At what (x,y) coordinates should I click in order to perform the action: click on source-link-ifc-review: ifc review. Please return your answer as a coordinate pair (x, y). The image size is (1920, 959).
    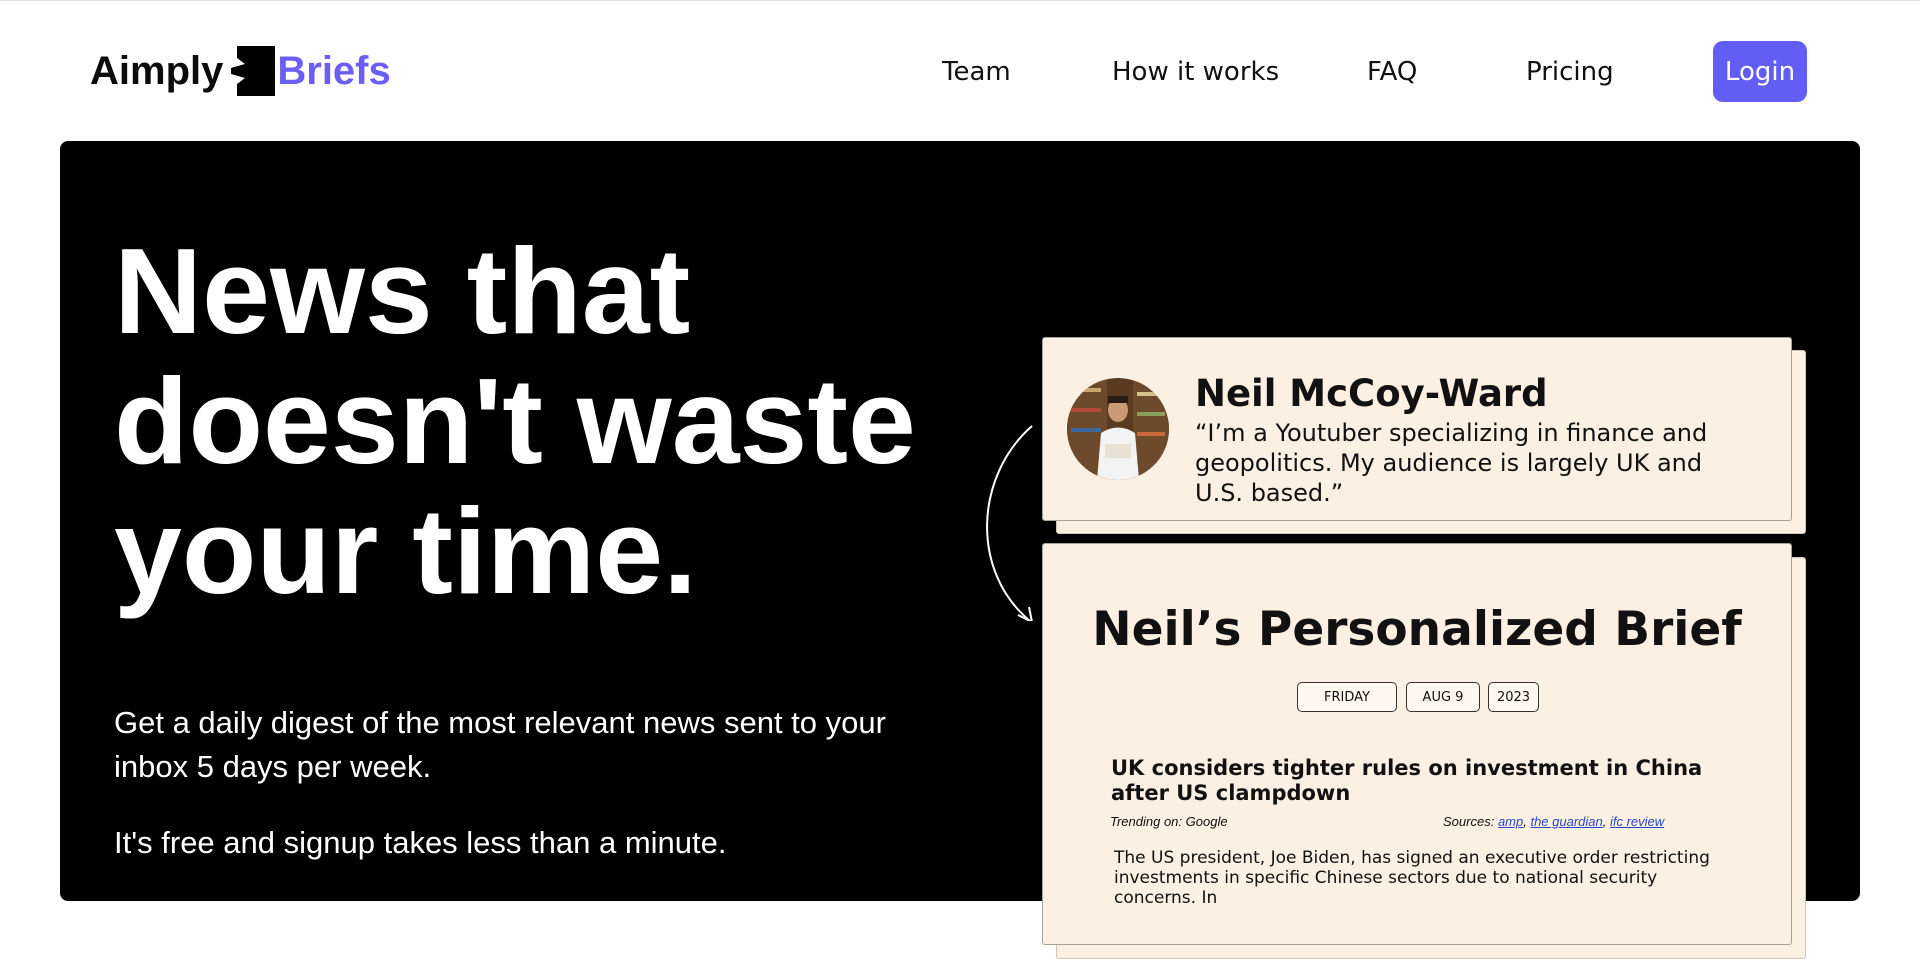
    Looking at the image, I should click on (1637, 821).